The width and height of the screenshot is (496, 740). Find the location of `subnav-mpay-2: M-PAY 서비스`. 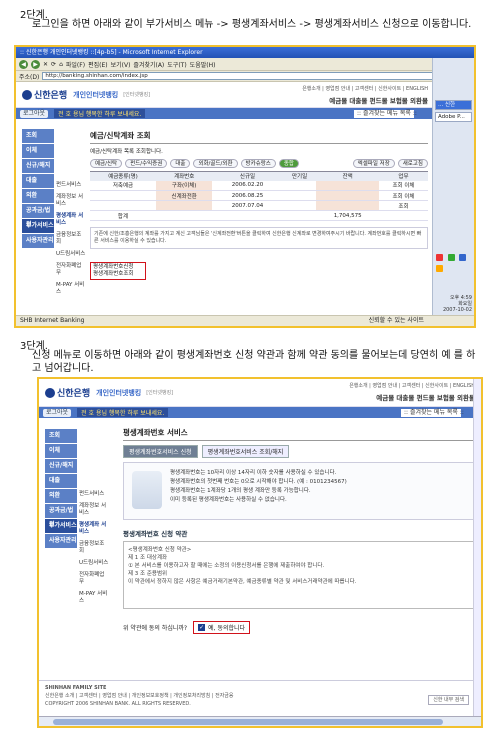

subnav-mpay-2: M-PAY 서비스 is located at coordinates (94, 598).